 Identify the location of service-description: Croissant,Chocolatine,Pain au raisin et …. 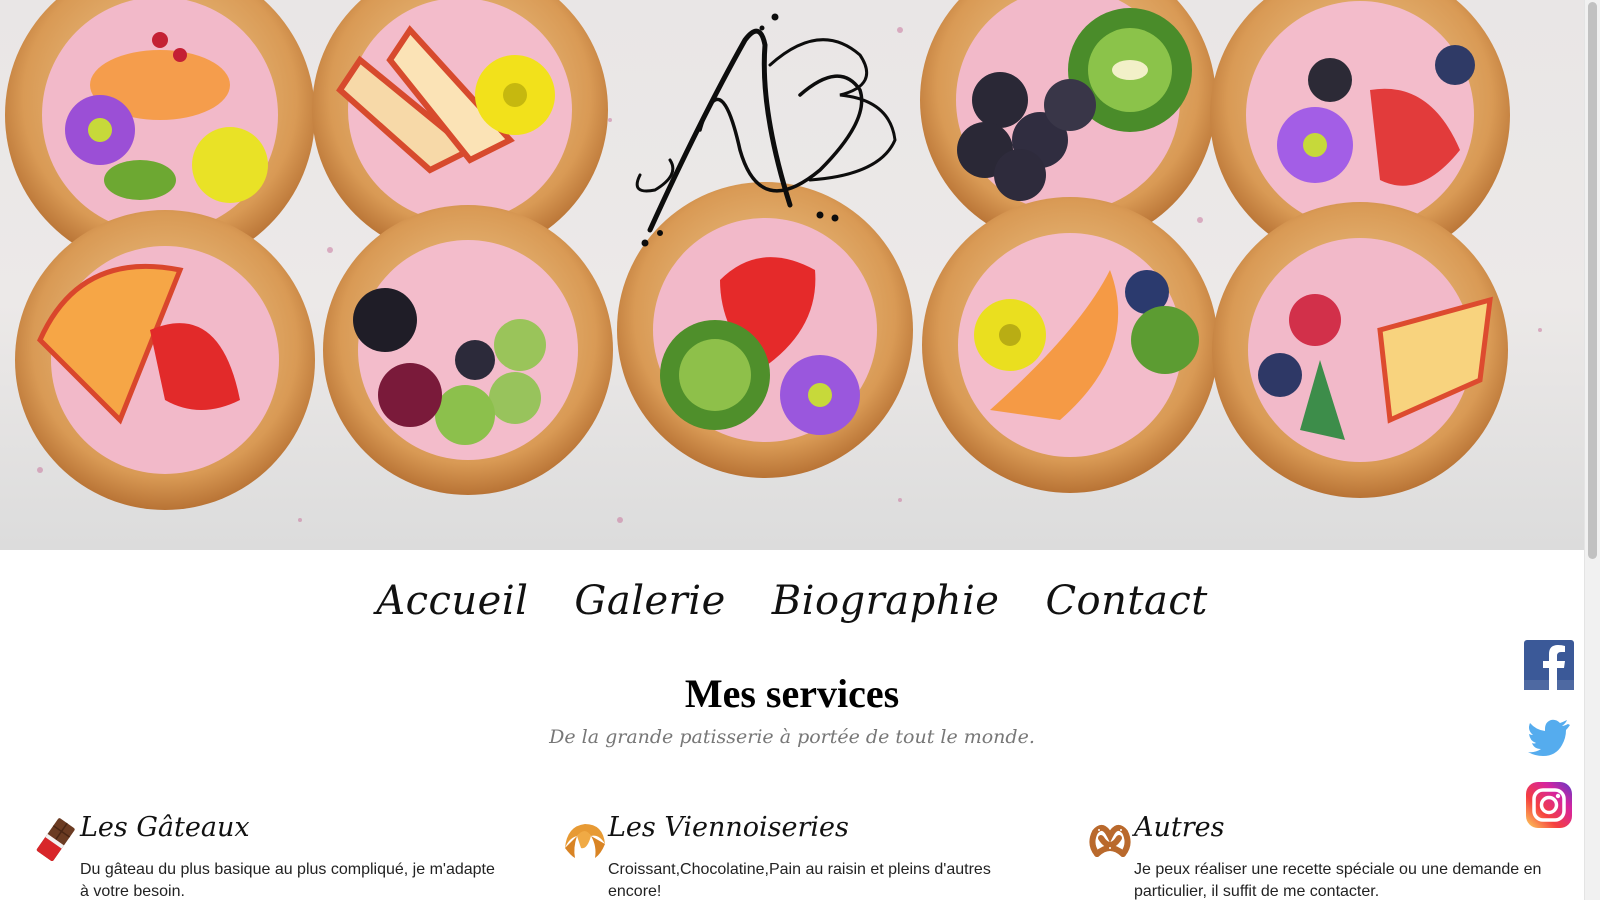
(799, 880).